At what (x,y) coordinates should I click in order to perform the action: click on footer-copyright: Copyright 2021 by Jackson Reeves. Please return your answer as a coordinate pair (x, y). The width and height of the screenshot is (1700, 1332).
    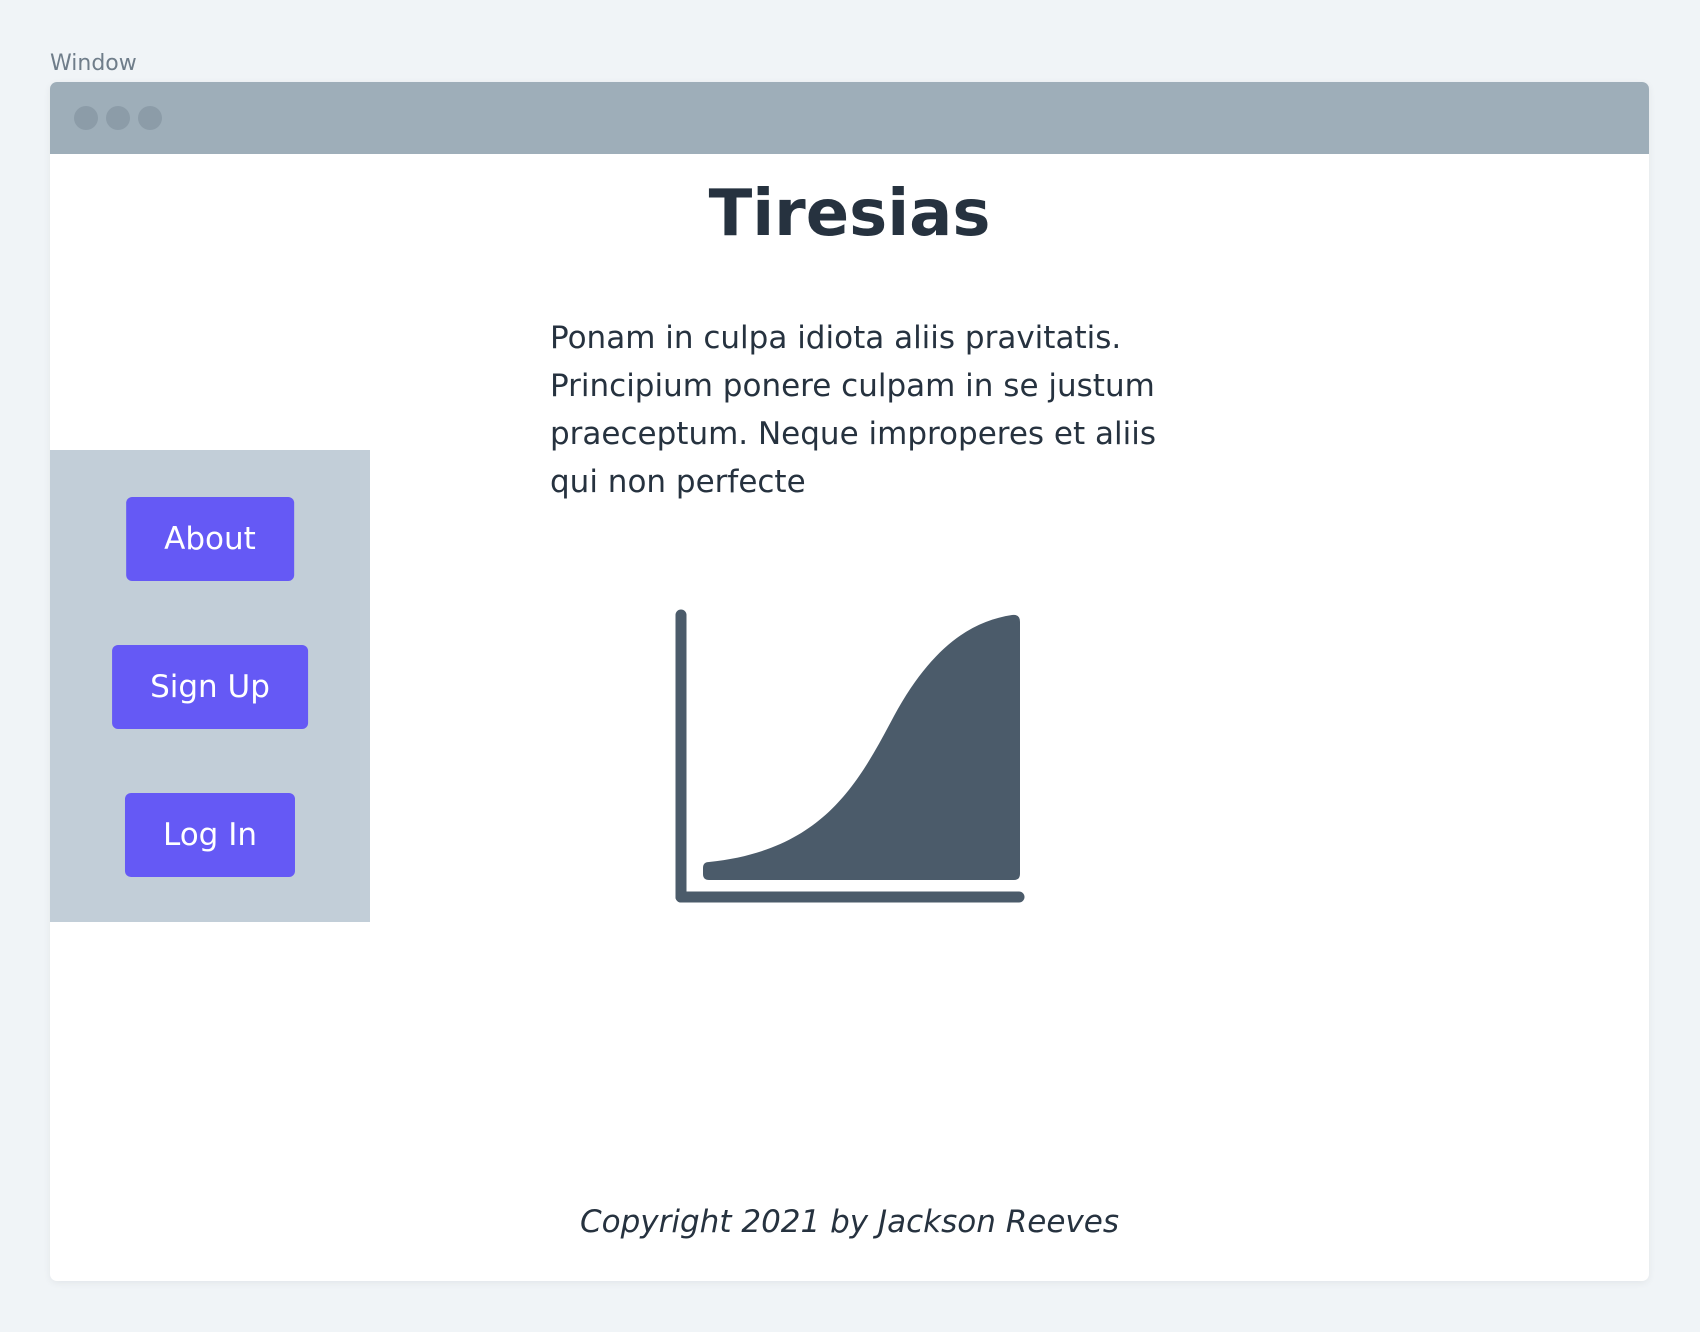
    Looking at the image, I should click on (849, 1222).